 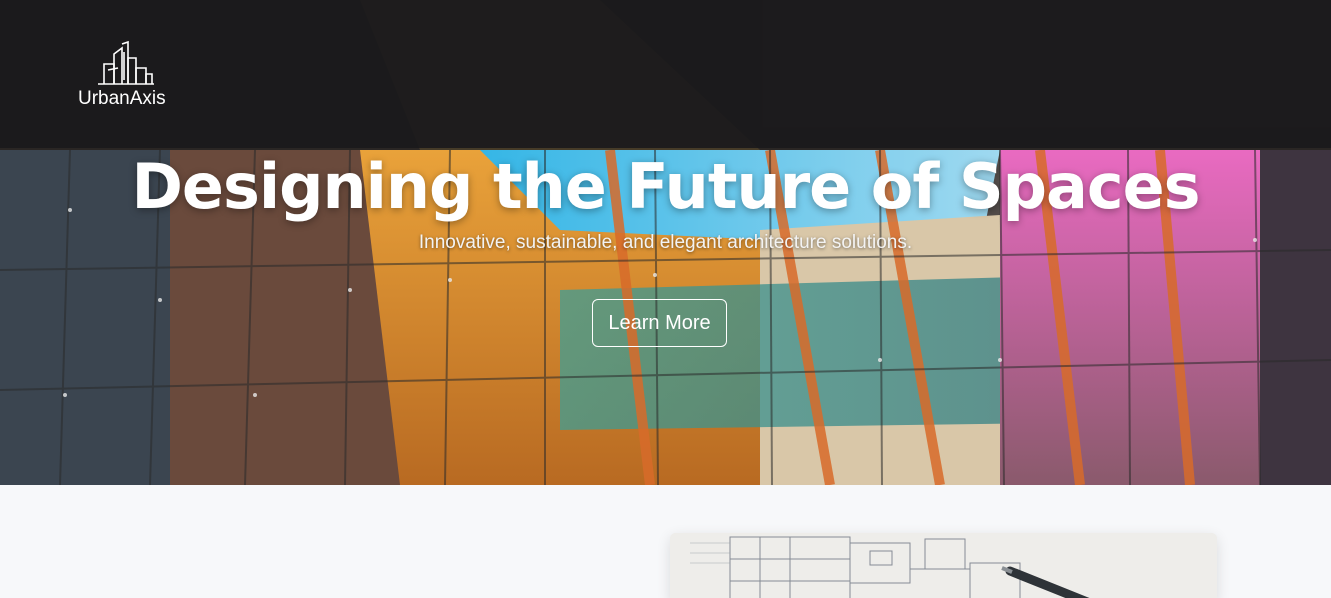 I want to click on brand-logo: UrbanAxis, so click(x=128, y=76).